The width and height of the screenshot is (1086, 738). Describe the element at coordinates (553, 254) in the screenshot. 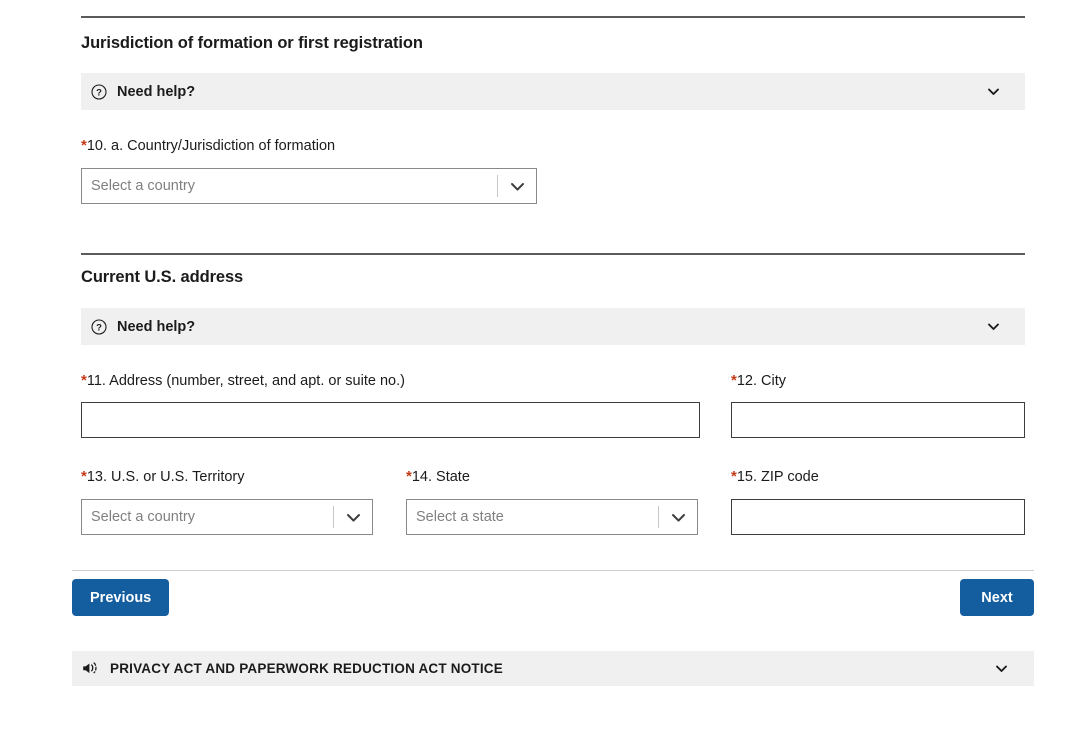

I see `section-divider-address` at that location.